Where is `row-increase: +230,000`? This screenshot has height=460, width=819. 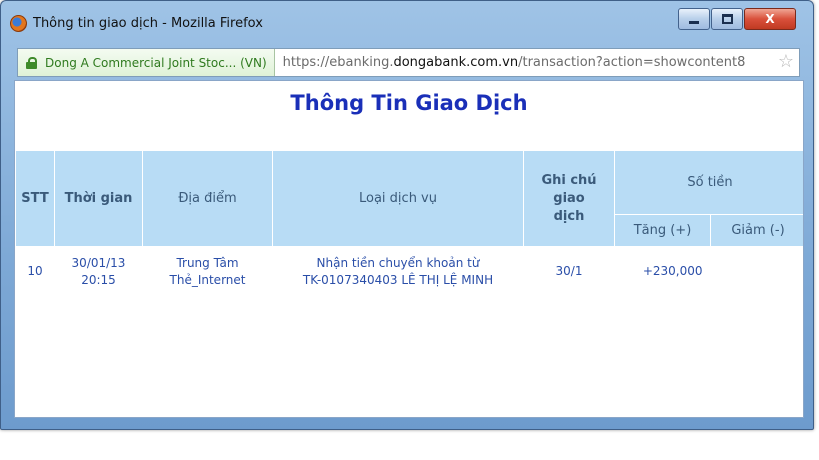
row-increase: +230,000 is located at coordinates (672, 271).